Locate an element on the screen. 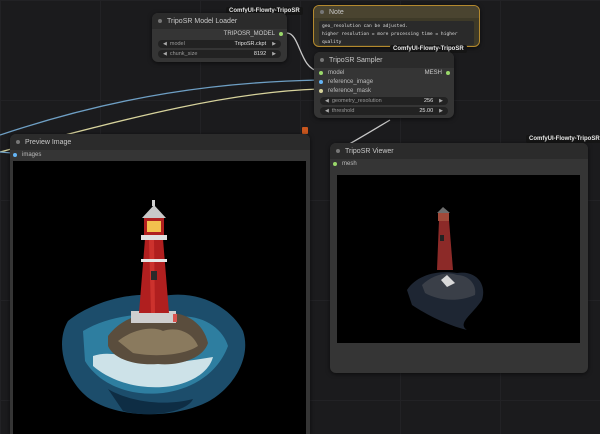 The image size is (600, 434). note-text-line: geo_resolution can be adjusted. is located at coordinates (365, 26).